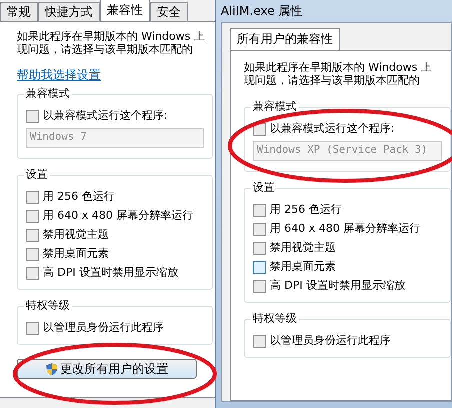 This screenshot has height=408, width=452. Describe the element at coordinates (69, 11) in the screenshot. I see `tab: 快捷方式` at that location.